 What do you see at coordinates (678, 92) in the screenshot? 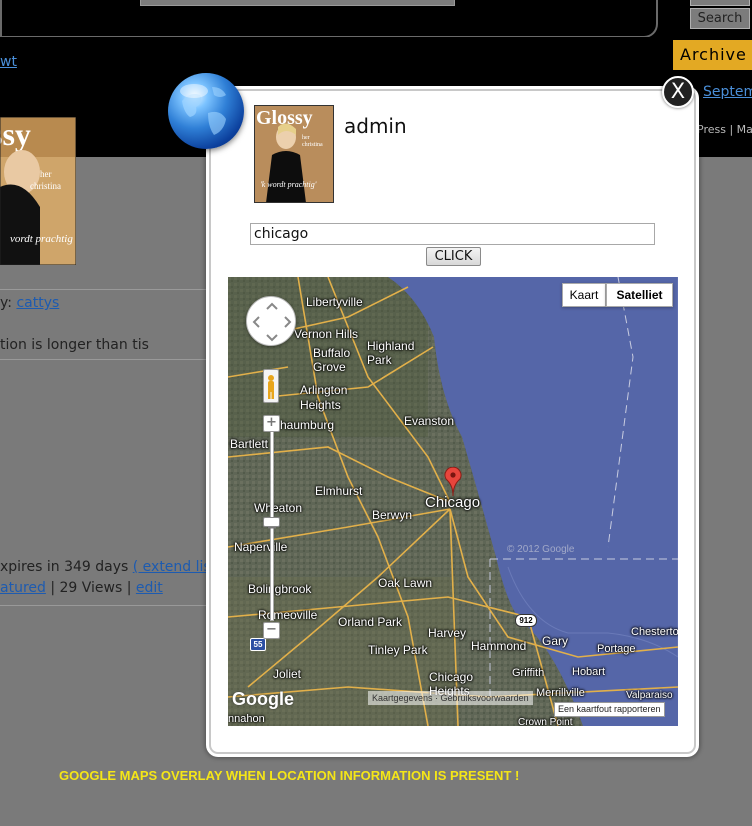
I see `close-button: X` at bounding box center [678, 92].